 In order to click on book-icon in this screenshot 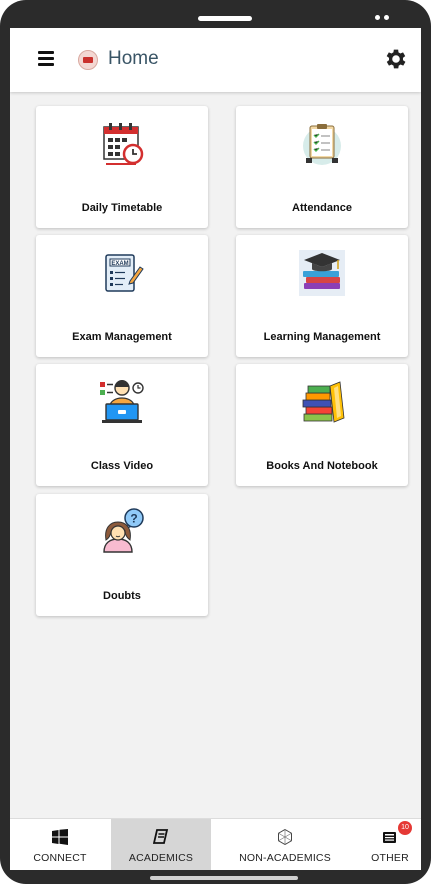, I will do `click(161, 836)`.